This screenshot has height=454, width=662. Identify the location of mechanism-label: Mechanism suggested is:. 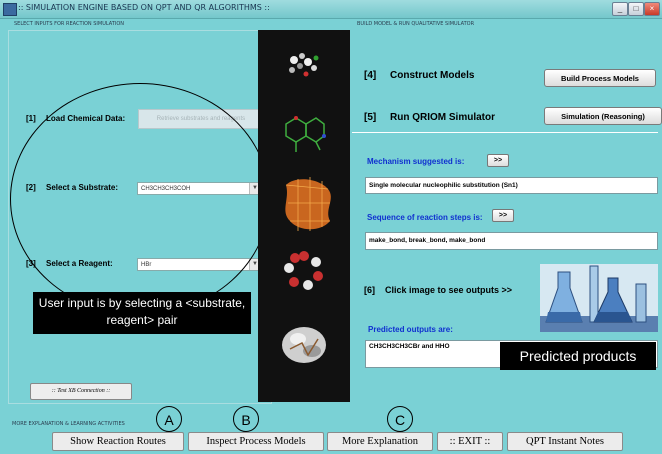
(416, 161).